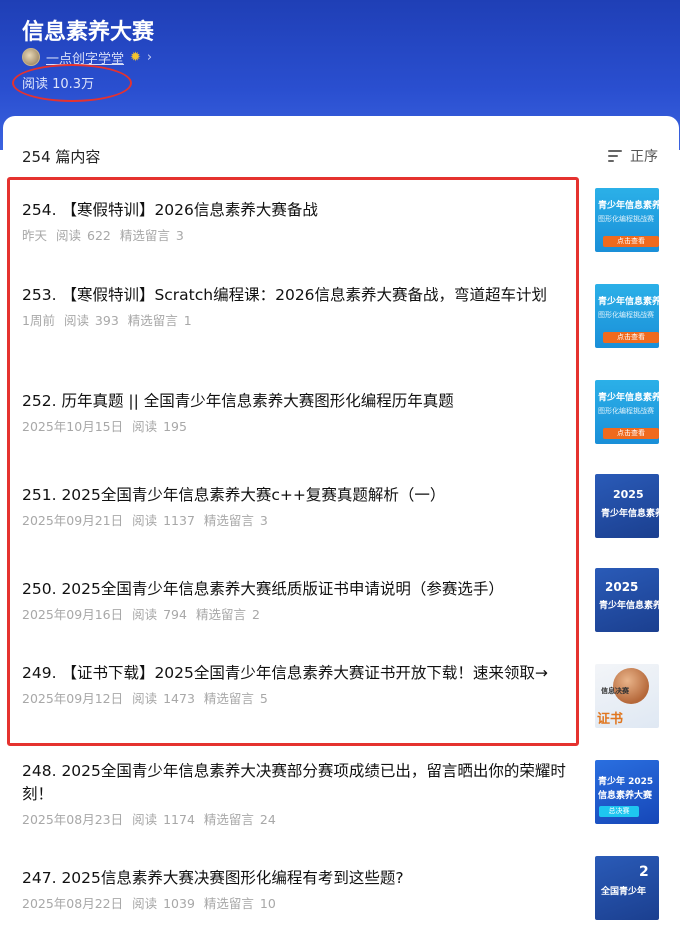 This screenshot has width=680, height=944. I want to click on article-reads: 阅读 1174, so click(163, 819).